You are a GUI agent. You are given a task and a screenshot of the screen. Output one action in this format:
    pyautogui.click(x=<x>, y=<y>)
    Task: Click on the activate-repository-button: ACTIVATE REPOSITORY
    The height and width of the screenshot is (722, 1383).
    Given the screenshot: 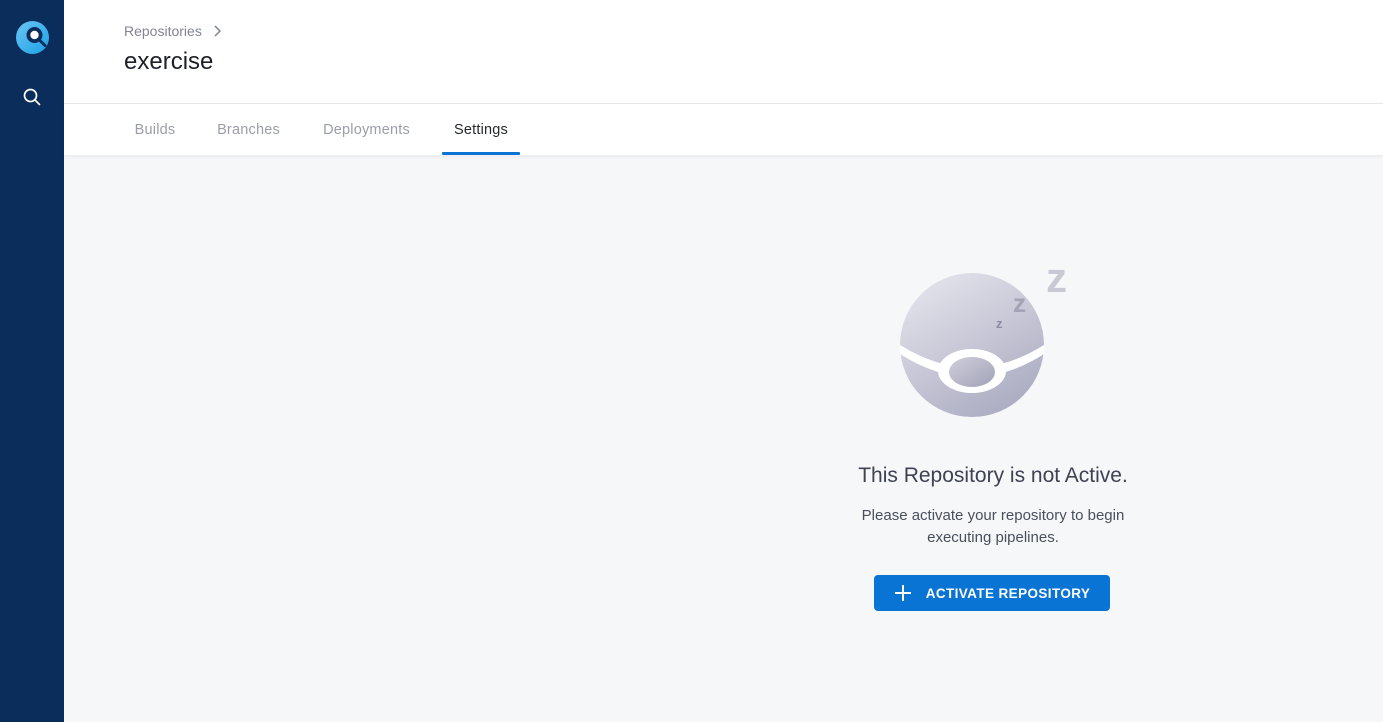 What is the action you would take?
    pyautogui.click(x=992, y=593)
    